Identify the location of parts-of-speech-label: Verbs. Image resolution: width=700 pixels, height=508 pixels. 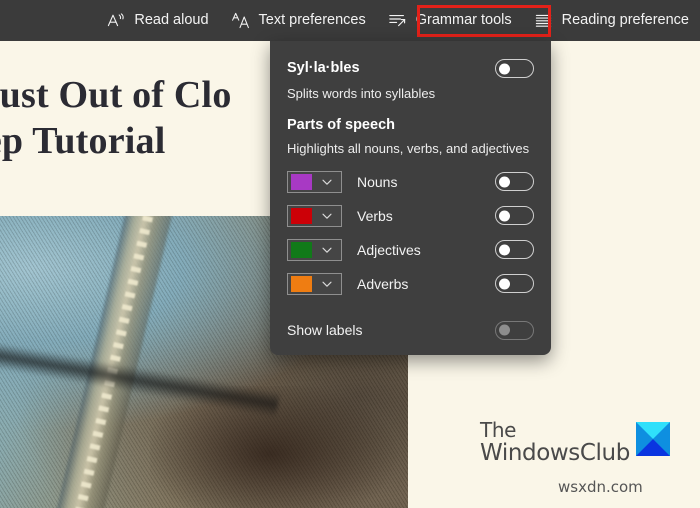
(375, 215).